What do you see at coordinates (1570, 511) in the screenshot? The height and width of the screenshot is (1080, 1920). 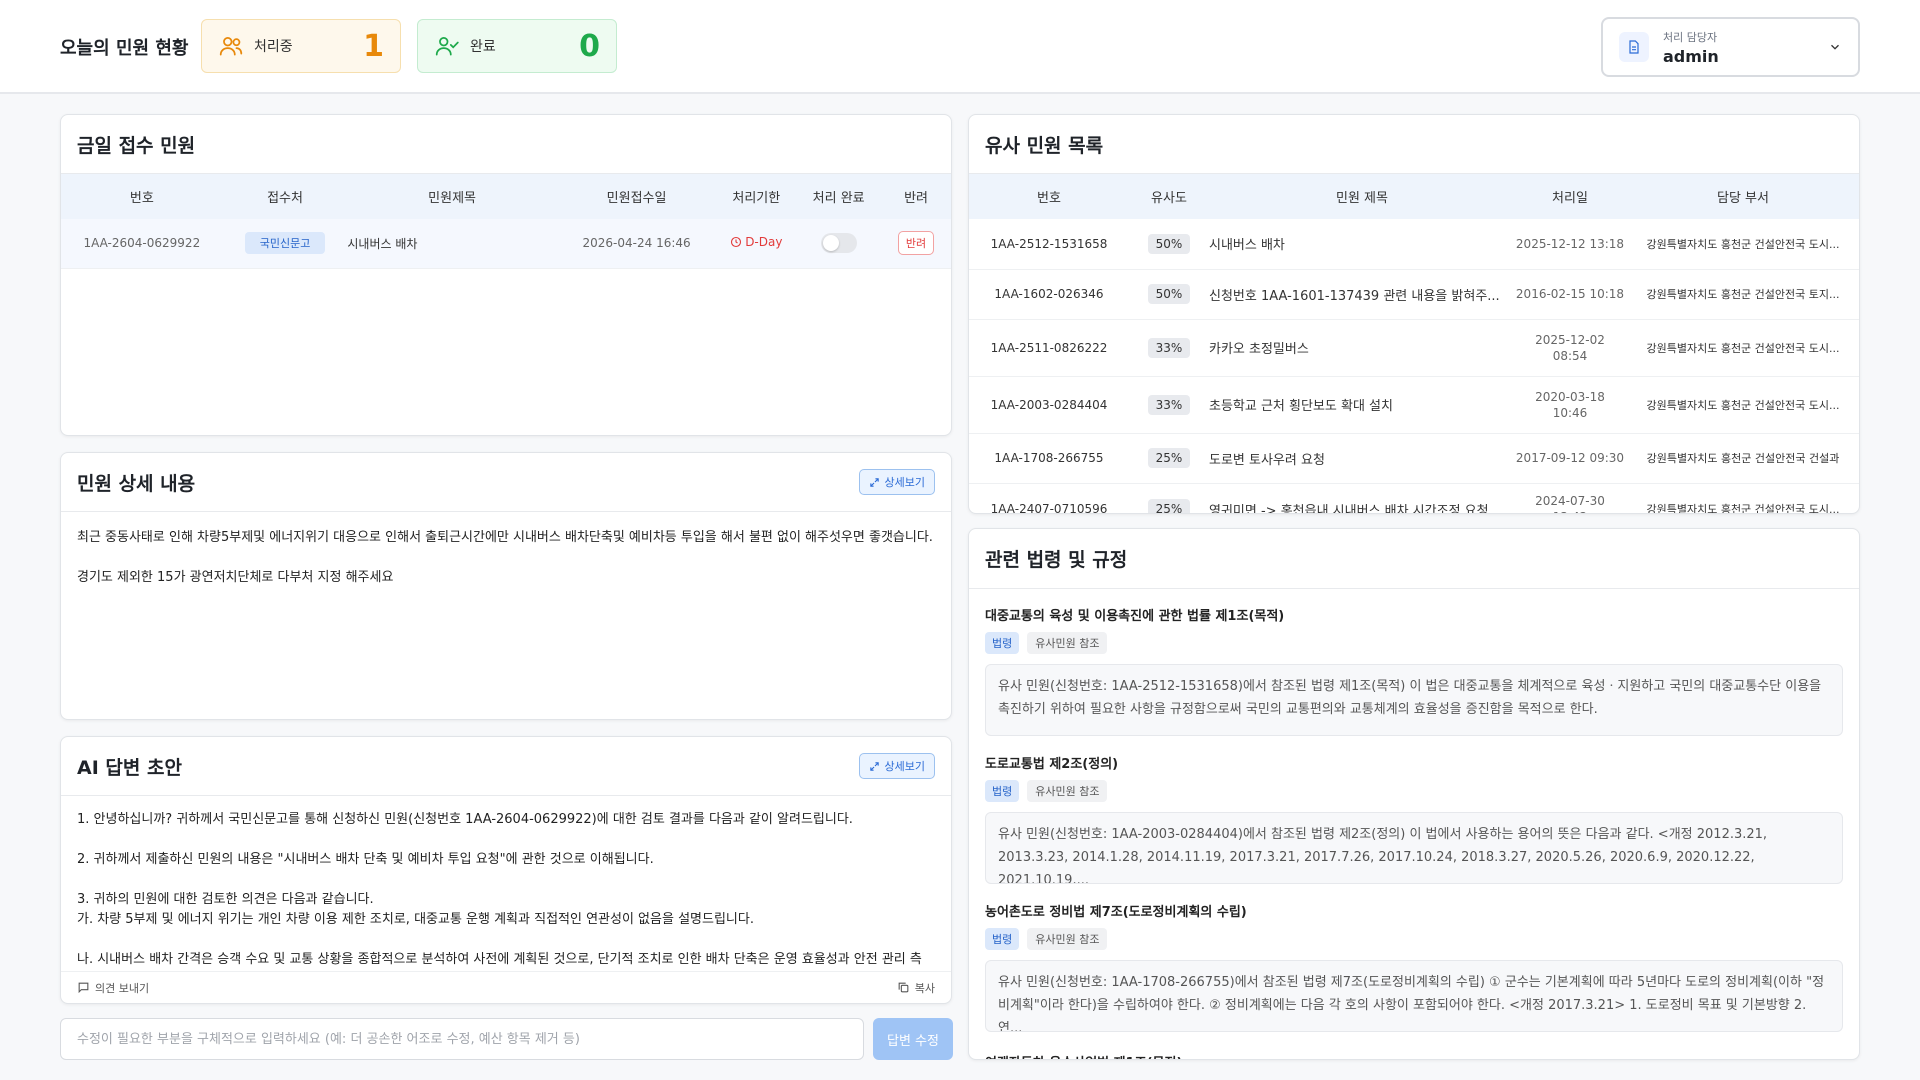 I see `similar-date-line: 13:42` at bounding box center [1570, 511].